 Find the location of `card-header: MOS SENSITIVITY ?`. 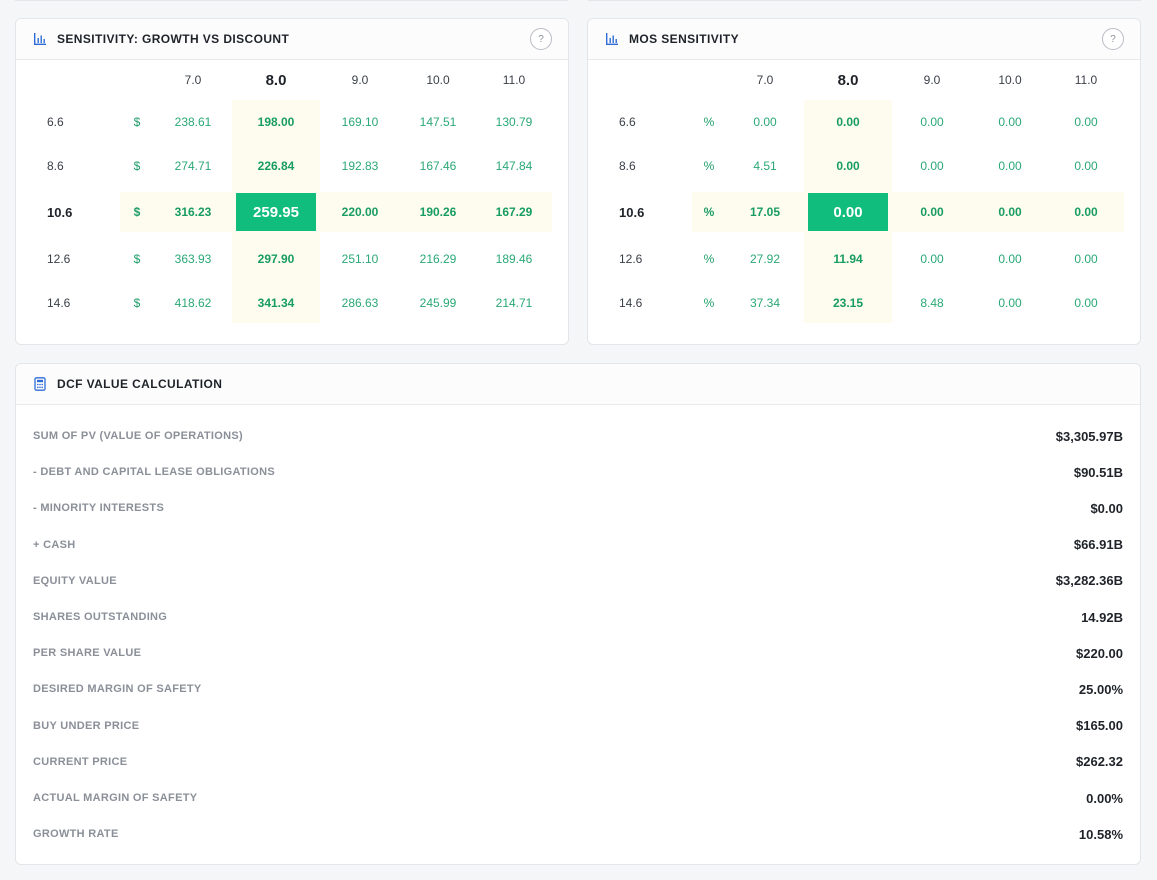

card-header: MOS SENSITIVITY ? is located at coordinates (864, 39).